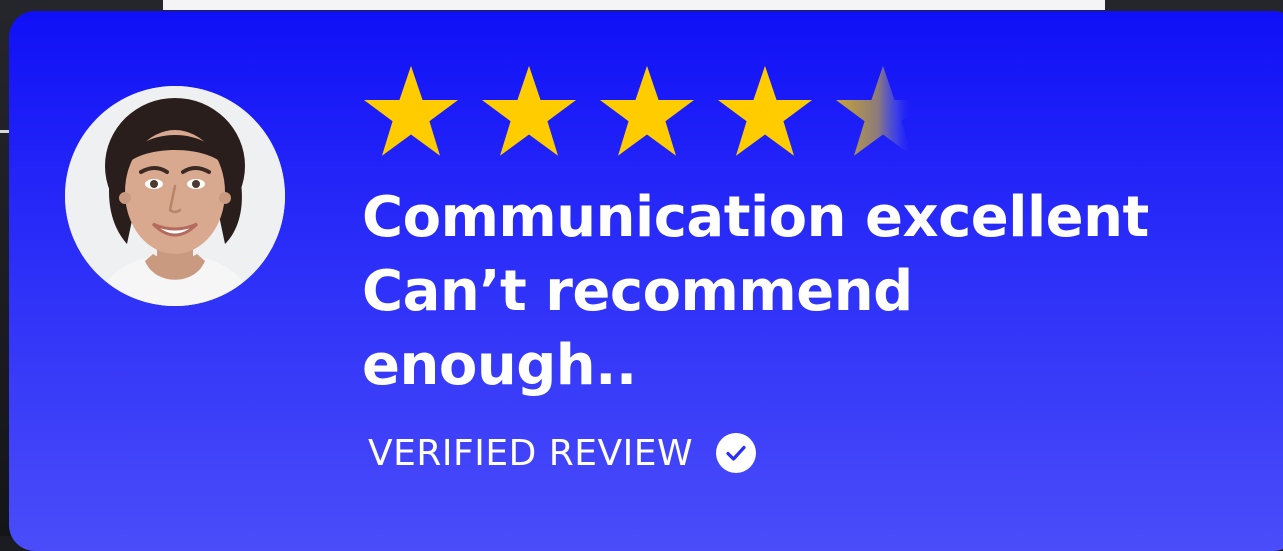 The image size is (1283, 551). I want to click on background-sheet, so click(634, 5).